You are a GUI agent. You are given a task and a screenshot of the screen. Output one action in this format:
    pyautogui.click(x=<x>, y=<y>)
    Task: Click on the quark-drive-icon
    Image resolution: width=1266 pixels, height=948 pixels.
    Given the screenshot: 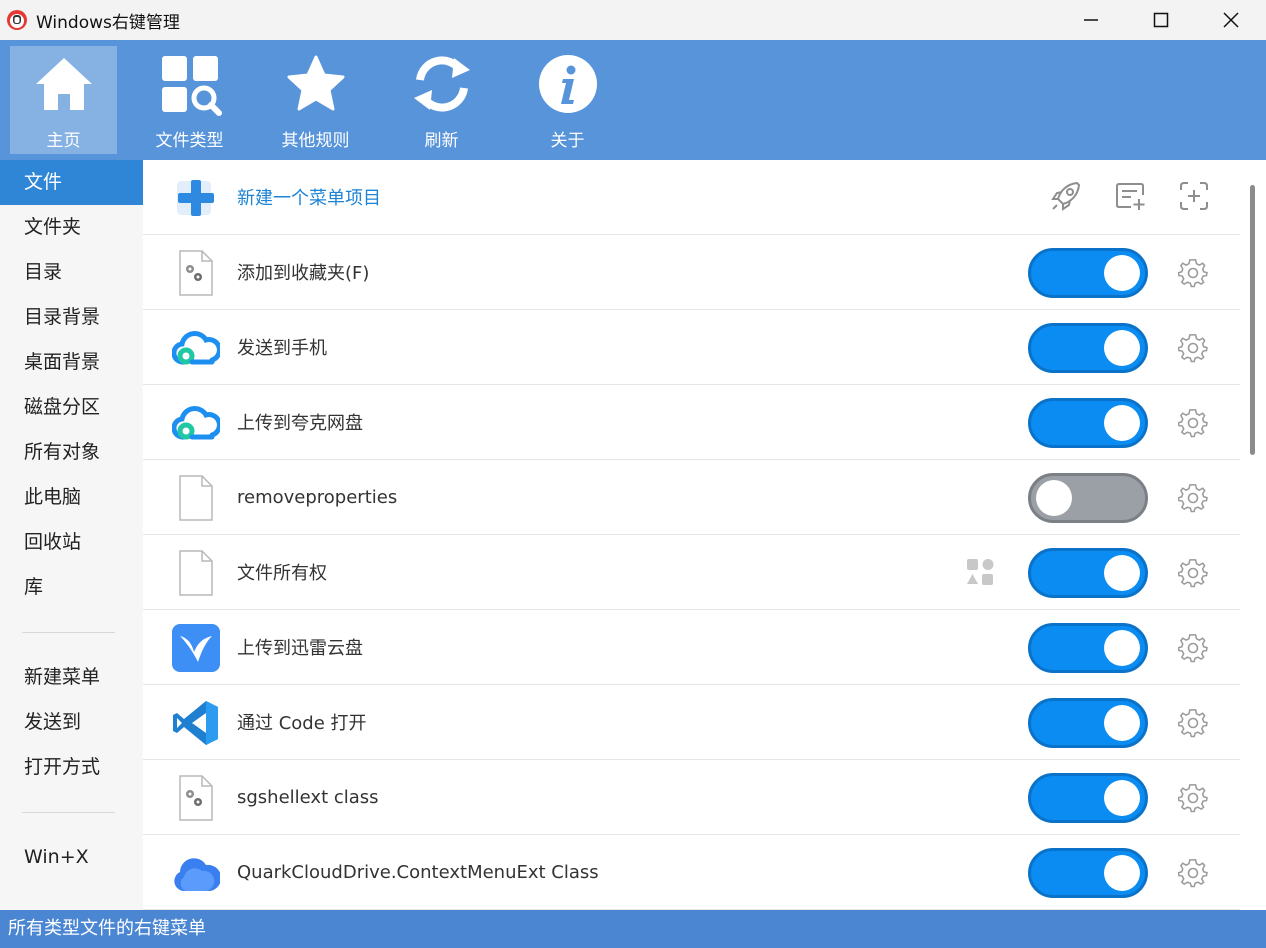 What is the action you would take?
    pyautogui.click(x=196, y=873)
    